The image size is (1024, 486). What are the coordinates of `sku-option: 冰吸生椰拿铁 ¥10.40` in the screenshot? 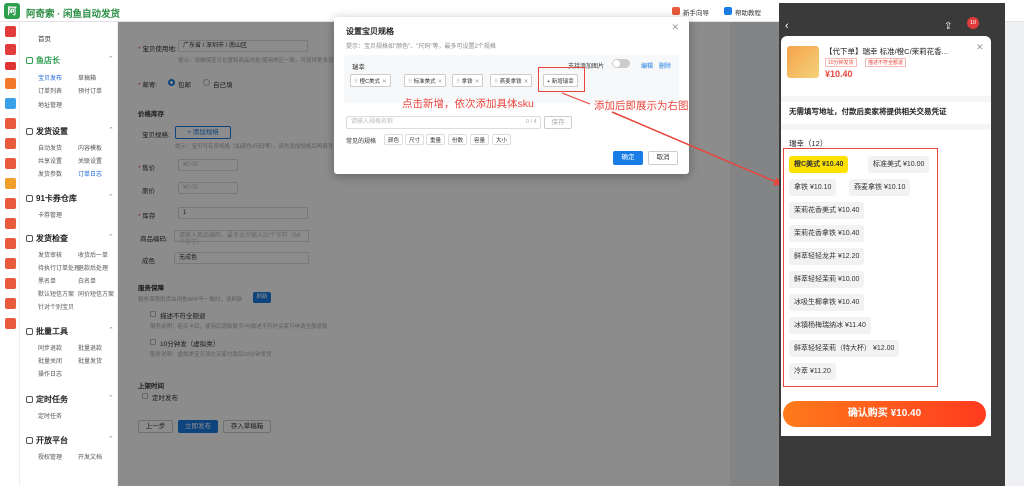 It's located at (827, 302).